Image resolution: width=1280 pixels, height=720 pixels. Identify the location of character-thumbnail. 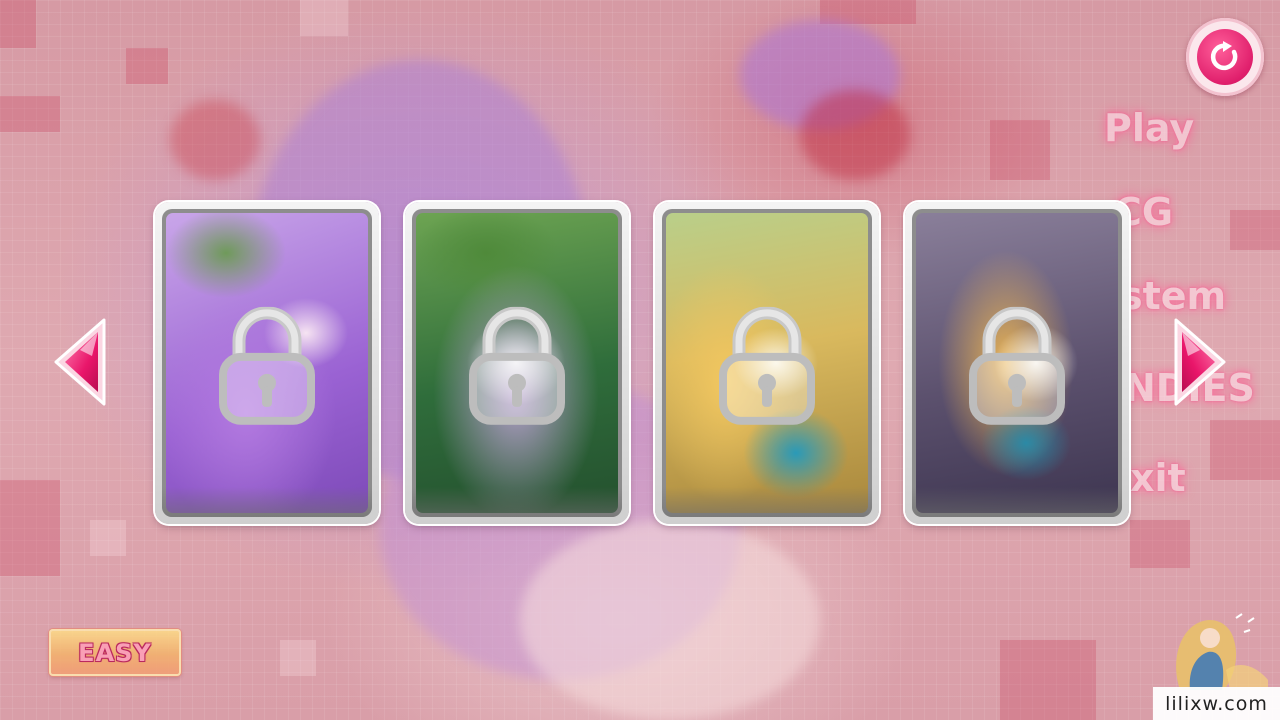
(1215, 650).